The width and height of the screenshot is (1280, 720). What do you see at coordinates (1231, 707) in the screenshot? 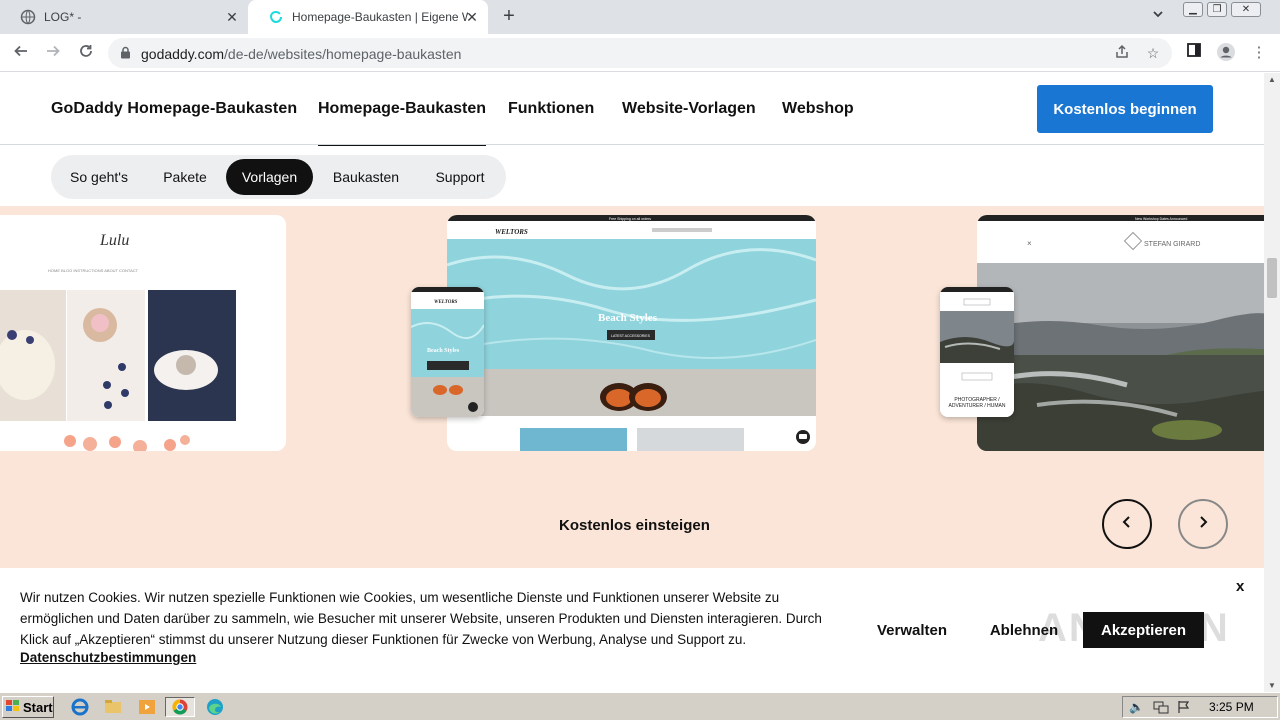
I see `clock: 3:25 PM` at bounding box center [1231, 707].